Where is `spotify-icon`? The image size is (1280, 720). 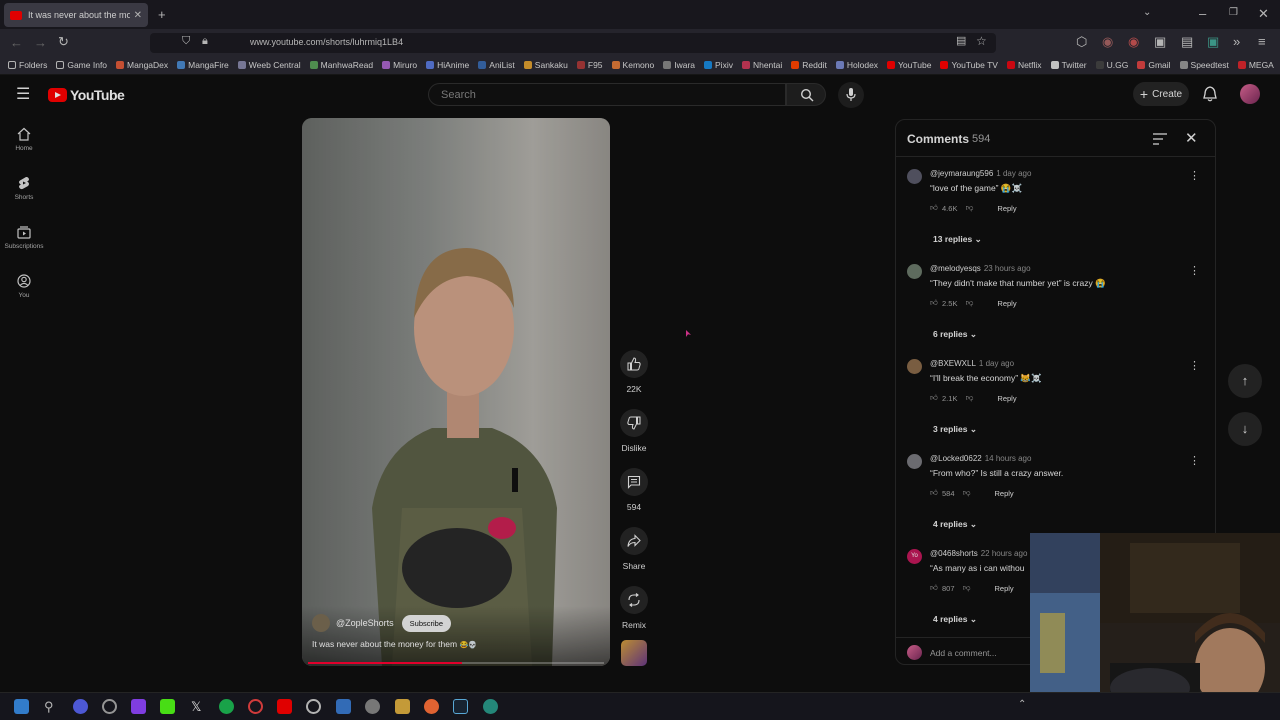
spotify-icon is located at coordinates (226, 706).